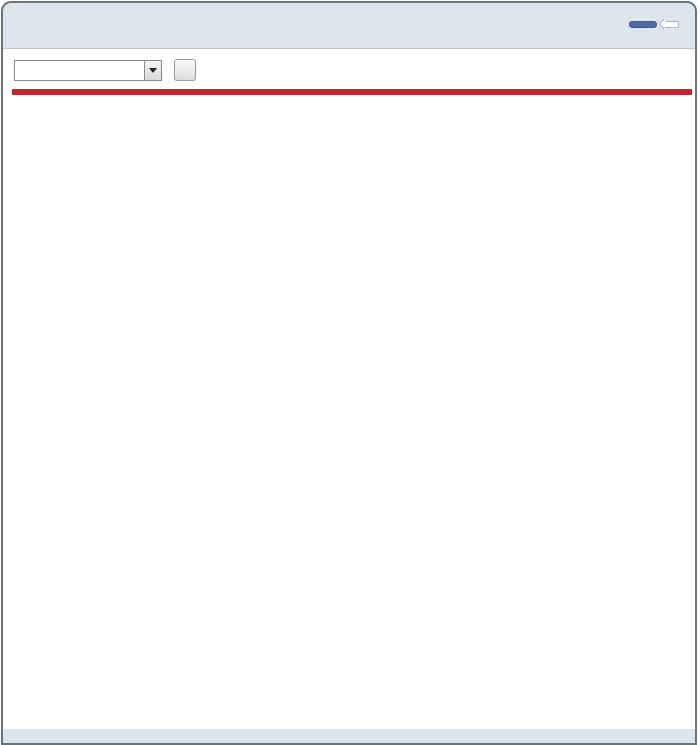  Describe the element at coordinates (349, 70) in the screenshot. I see `toolbar` at that location.